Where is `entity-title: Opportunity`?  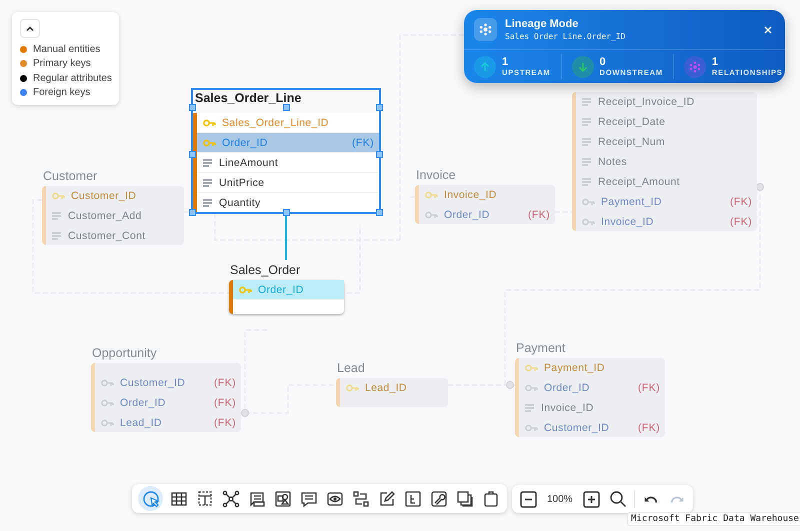
entity-title: Opportunity is located at coordinates (124, 353).